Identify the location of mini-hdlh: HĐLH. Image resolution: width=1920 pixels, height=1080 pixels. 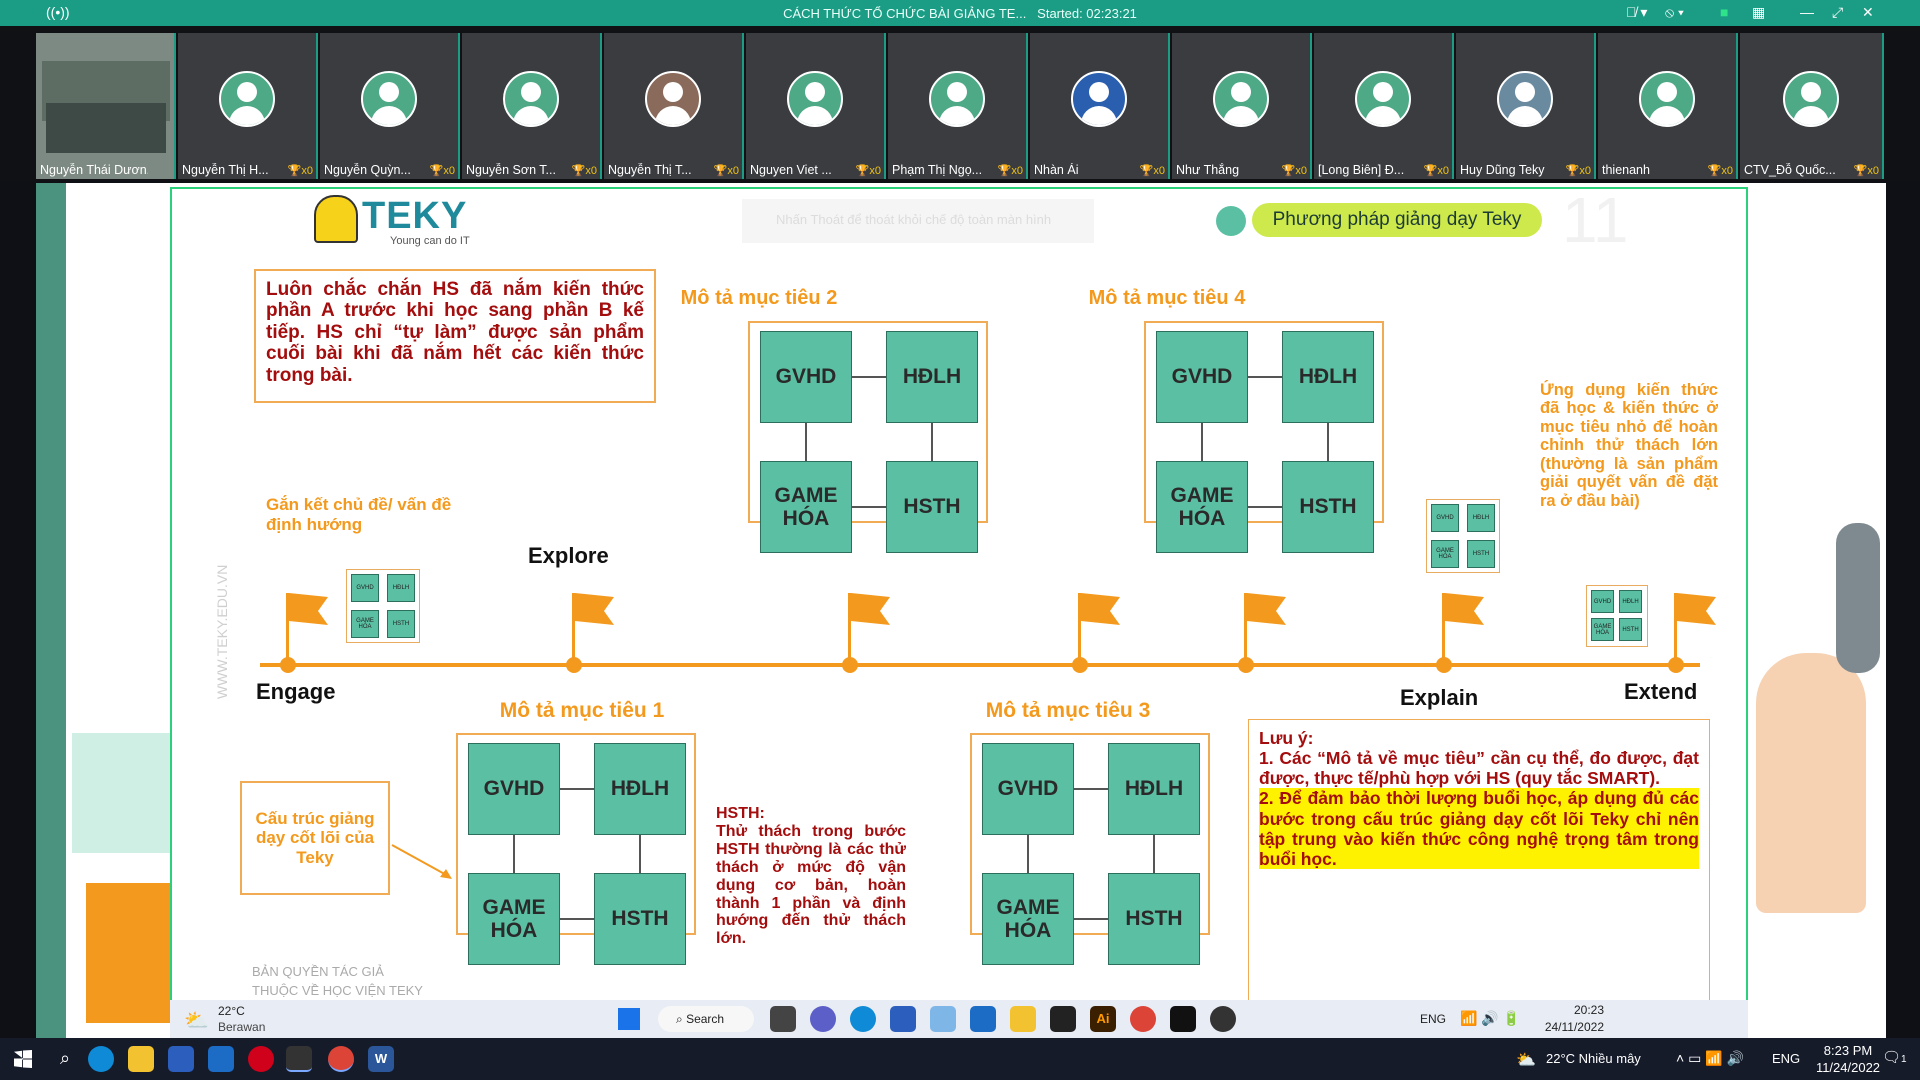
(1630, 601).